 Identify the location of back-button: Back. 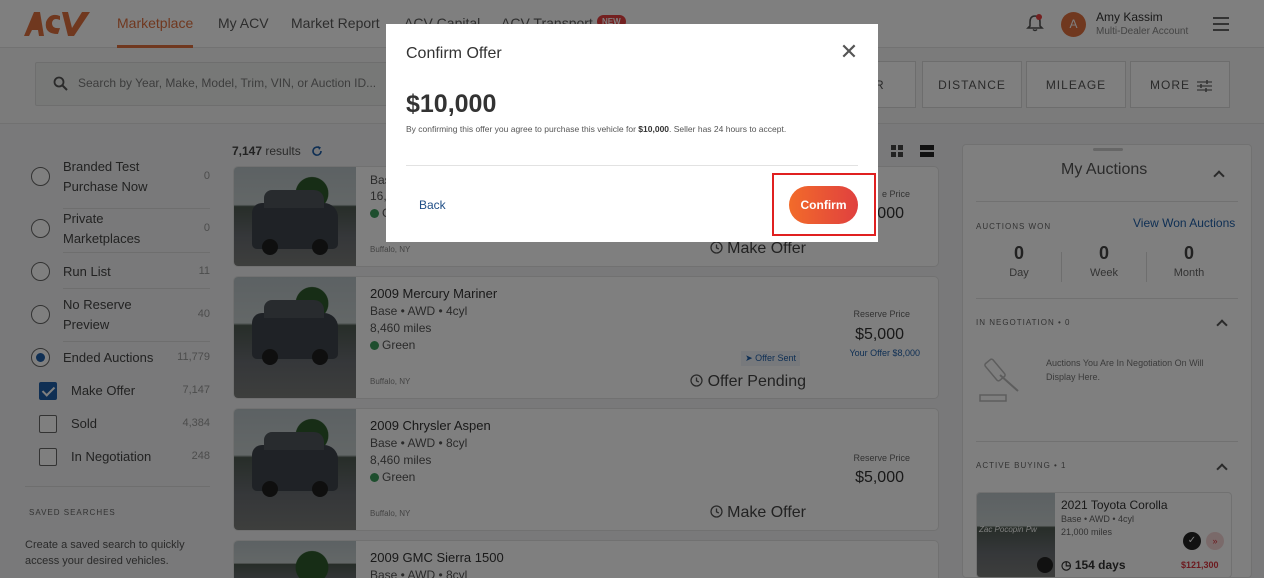
(432, 205).